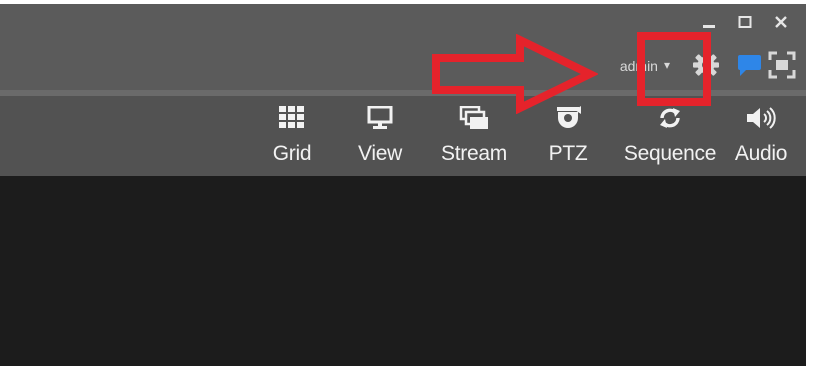 The height and width of the screenshot is (369, 813). Describe the element at coordinates (380, 131) in the screenshot. I see `toolbar-view-button: View` at that location.